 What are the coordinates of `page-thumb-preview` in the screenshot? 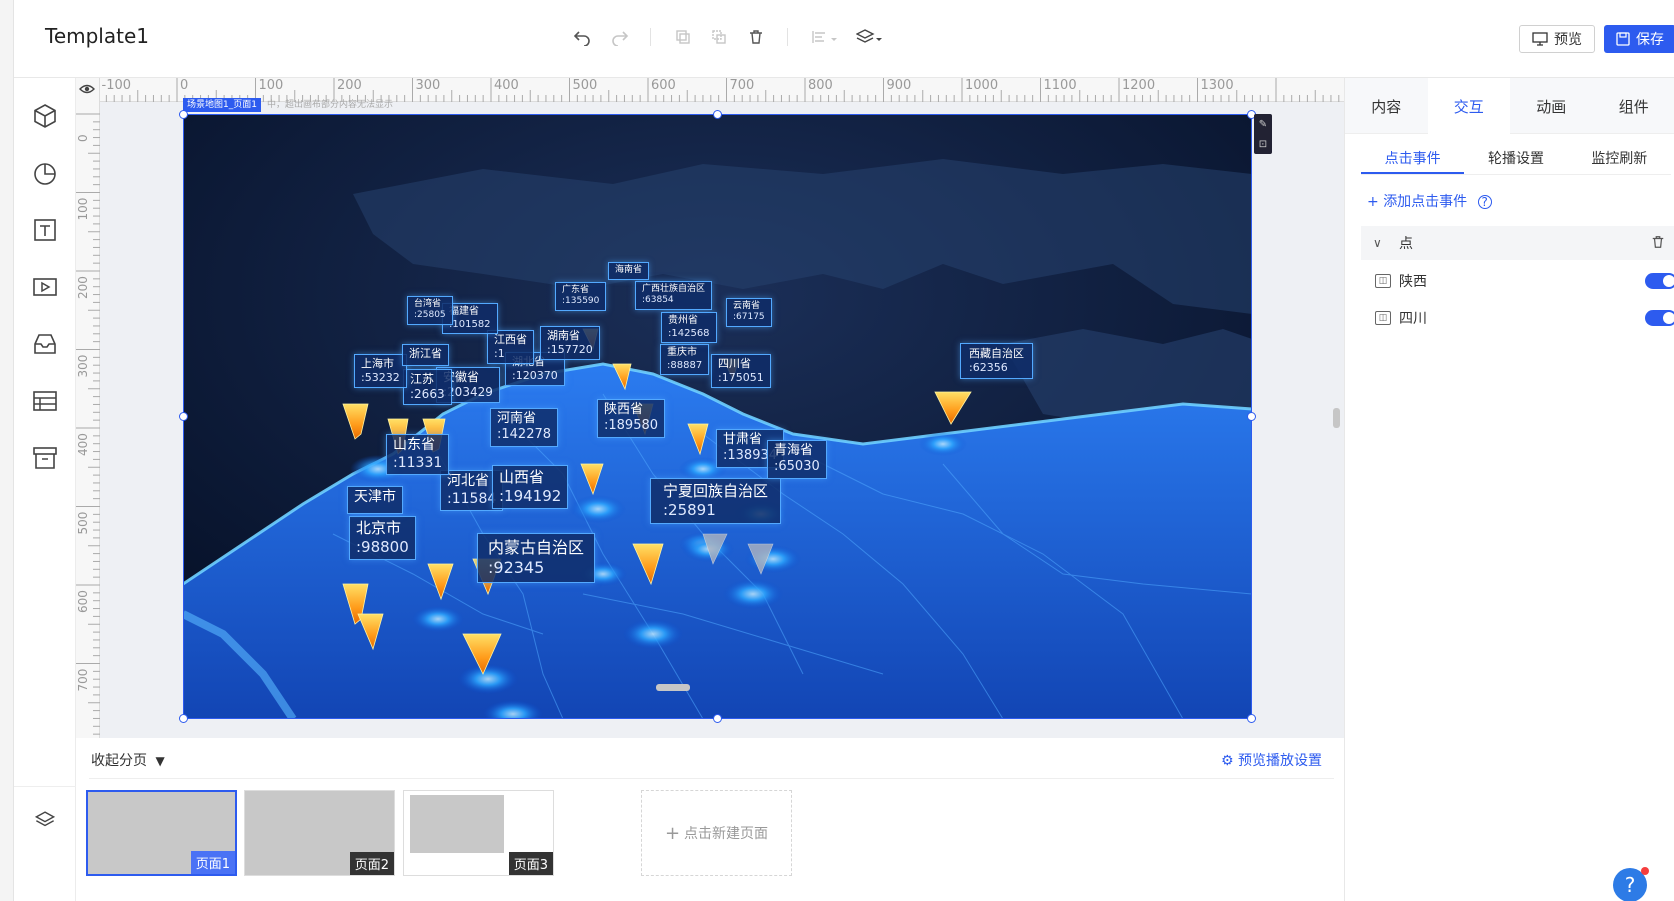 It's located at (457, 824).